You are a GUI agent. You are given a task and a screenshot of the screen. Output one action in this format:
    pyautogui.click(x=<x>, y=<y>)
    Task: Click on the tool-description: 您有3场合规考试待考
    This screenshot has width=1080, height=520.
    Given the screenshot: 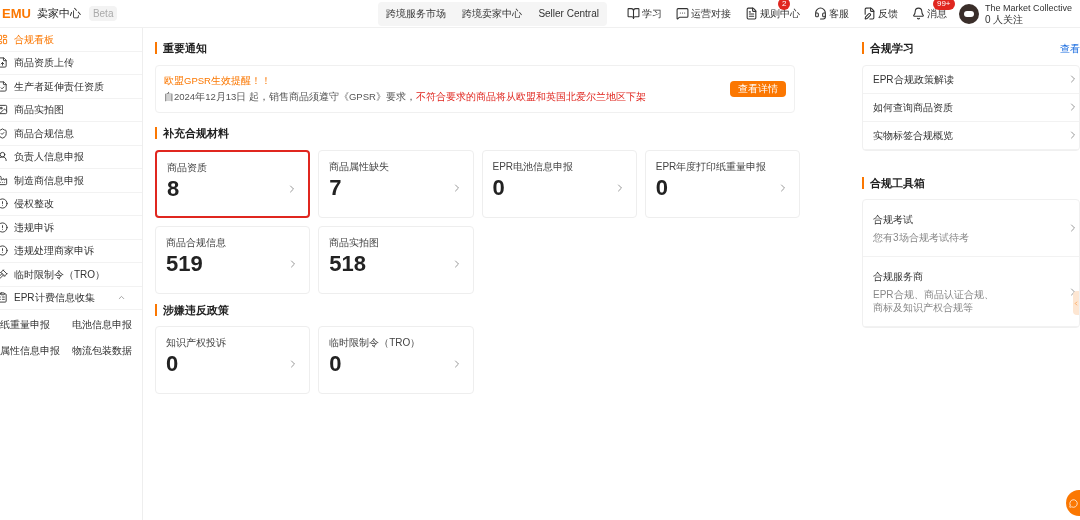 What is the action you would take?
    pyautogui.click(x=921, y=237)
    